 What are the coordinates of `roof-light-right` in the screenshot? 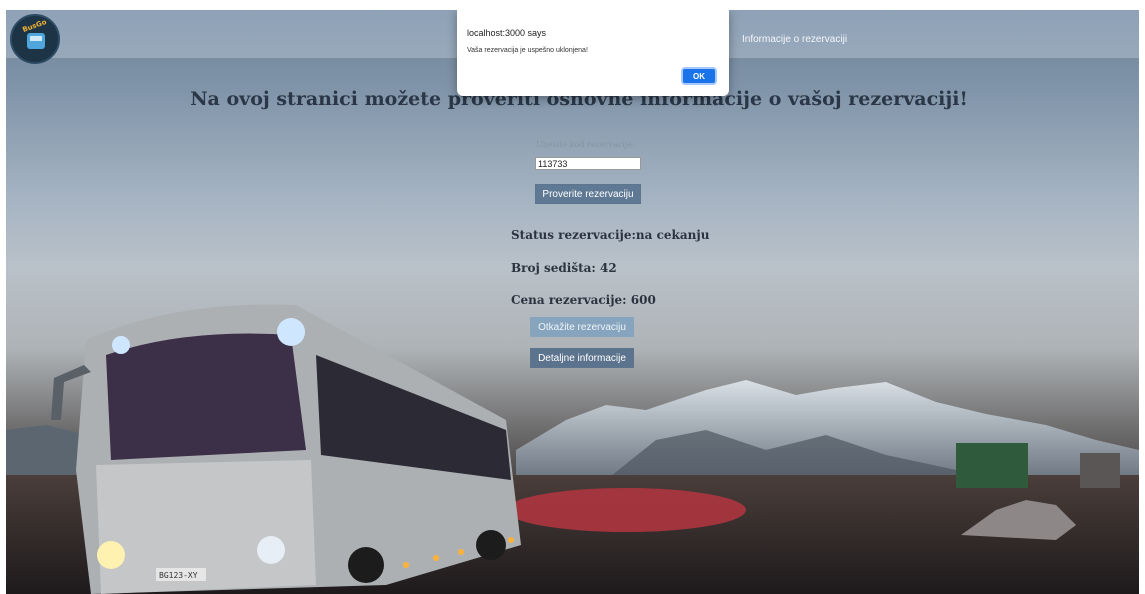 It's located at (291, 332).